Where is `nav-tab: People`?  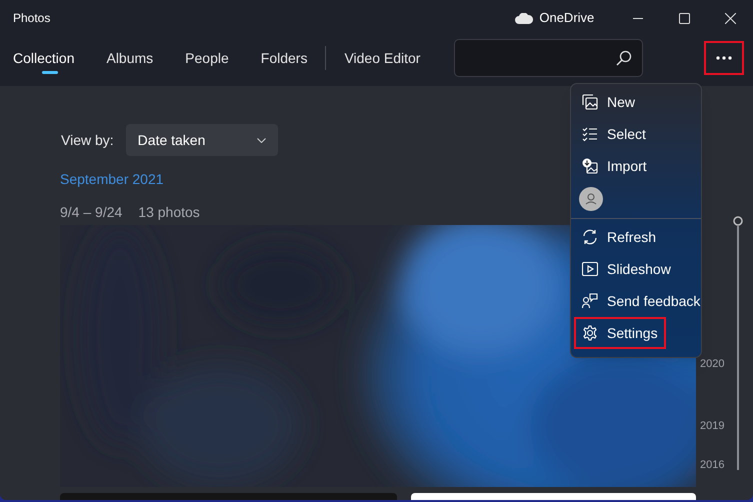
nav-tab: People is located at coordinates (207, 58).